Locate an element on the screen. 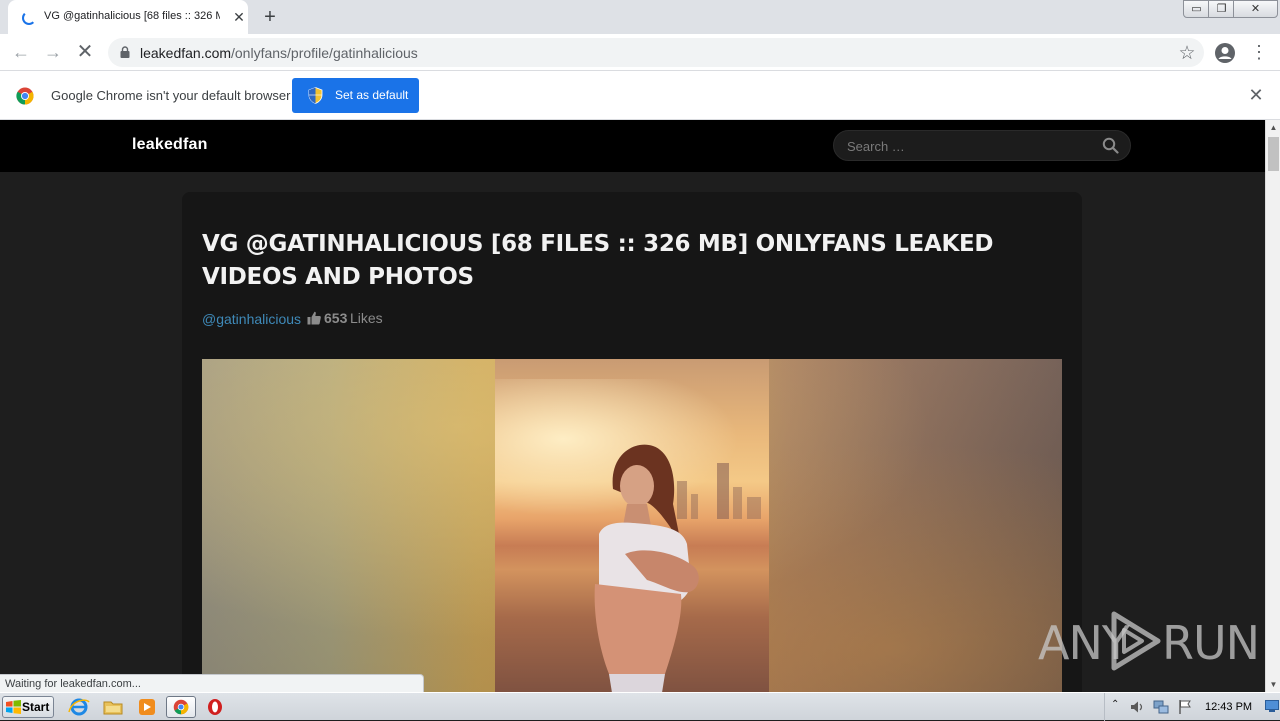 The image size is (1280, 721). lock-icon is located at coordinates (125, 52).